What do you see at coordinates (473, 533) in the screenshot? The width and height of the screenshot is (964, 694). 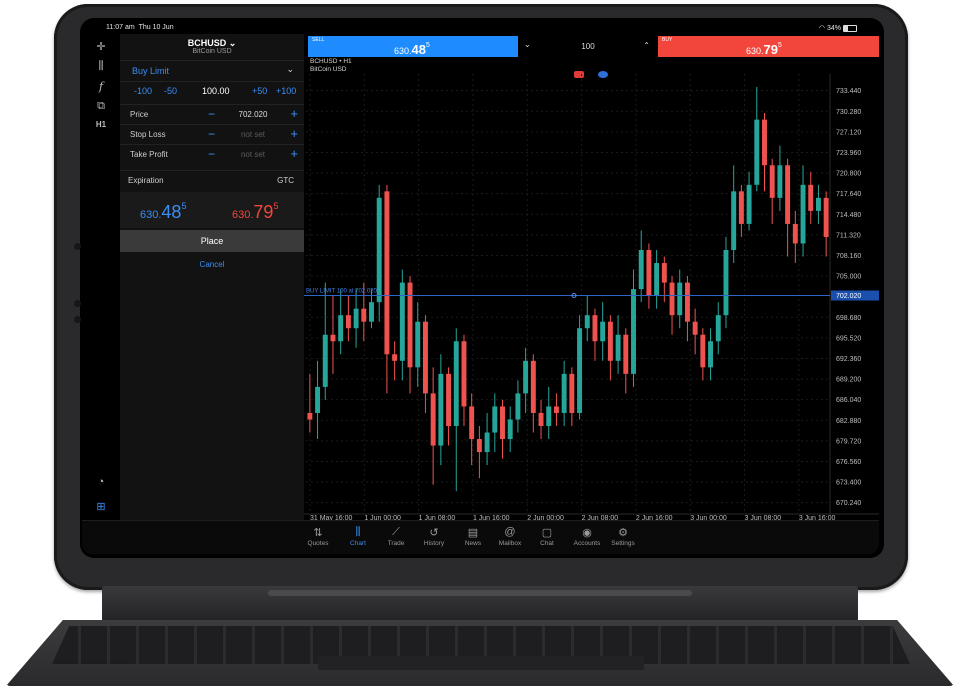 I see `news-icon: ▤` at bounding box center [473, 533].